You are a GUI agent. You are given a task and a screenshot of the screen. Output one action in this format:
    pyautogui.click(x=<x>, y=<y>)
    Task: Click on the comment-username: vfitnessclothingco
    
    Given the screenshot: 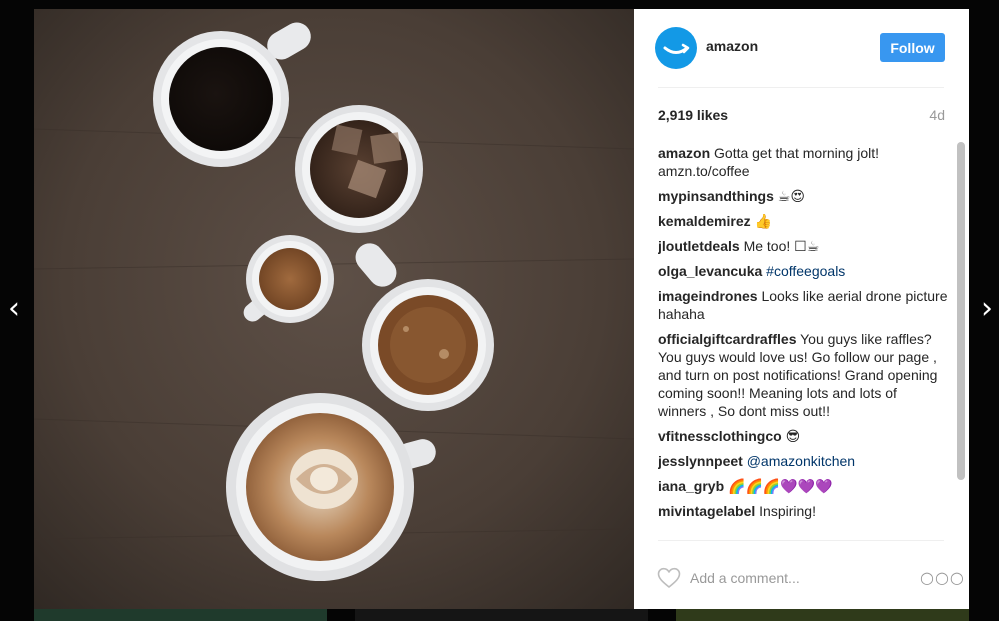 What is the action you would take?
    pyautogui.click(x=720, y=436)
    